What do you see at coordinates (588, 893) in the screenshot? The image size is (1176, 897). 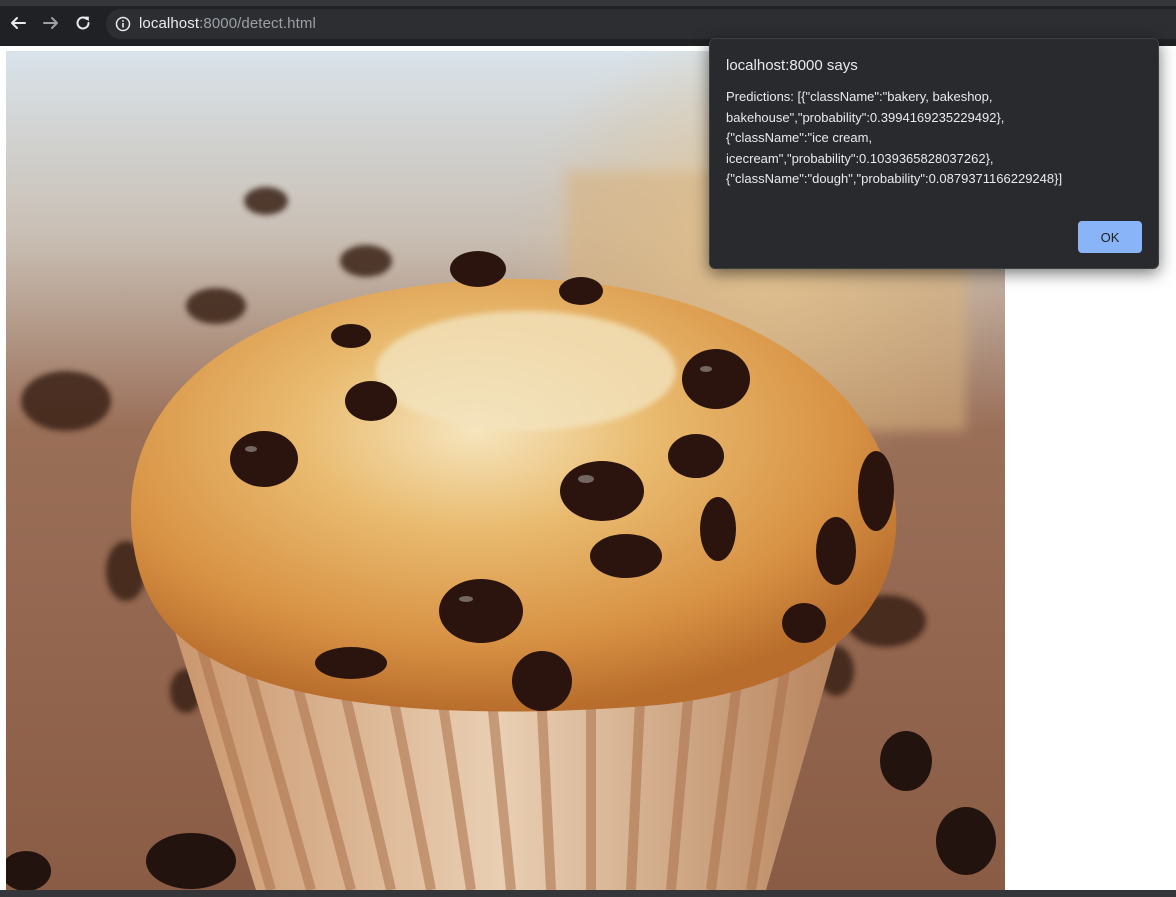 I see `bottom-bar` at bounding box center [588, 893].